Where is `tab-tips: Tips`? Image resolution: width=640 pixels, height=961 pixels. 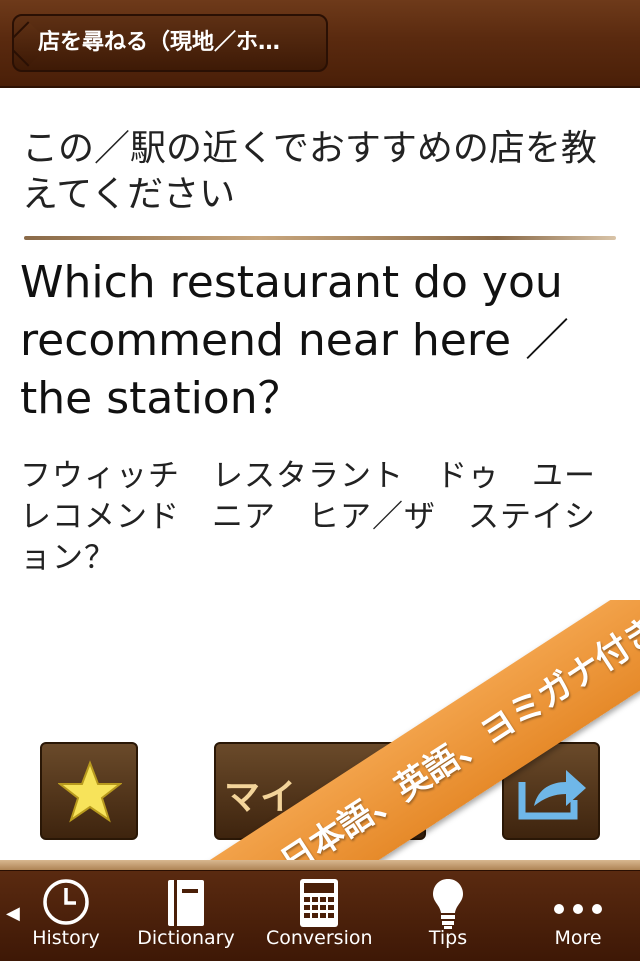 tab-tips: Tips is located at coordinates (448, 916).